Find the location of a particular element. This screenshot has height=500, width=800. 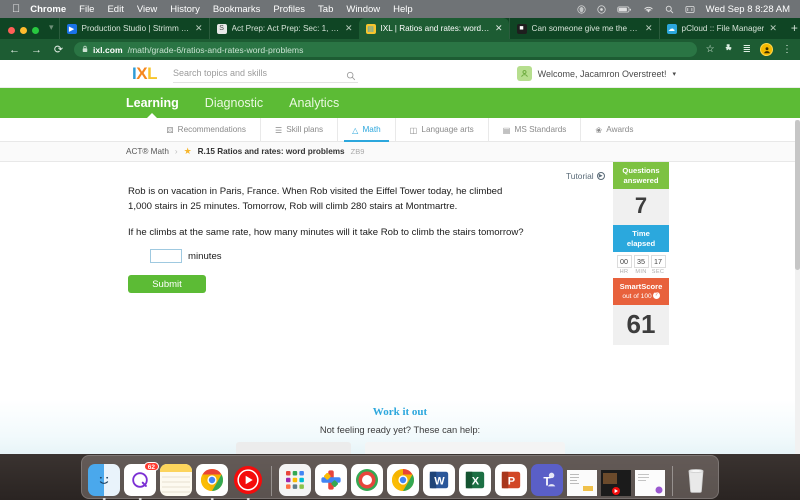

dock-app-launchpad is located at coordinates (295, 480).